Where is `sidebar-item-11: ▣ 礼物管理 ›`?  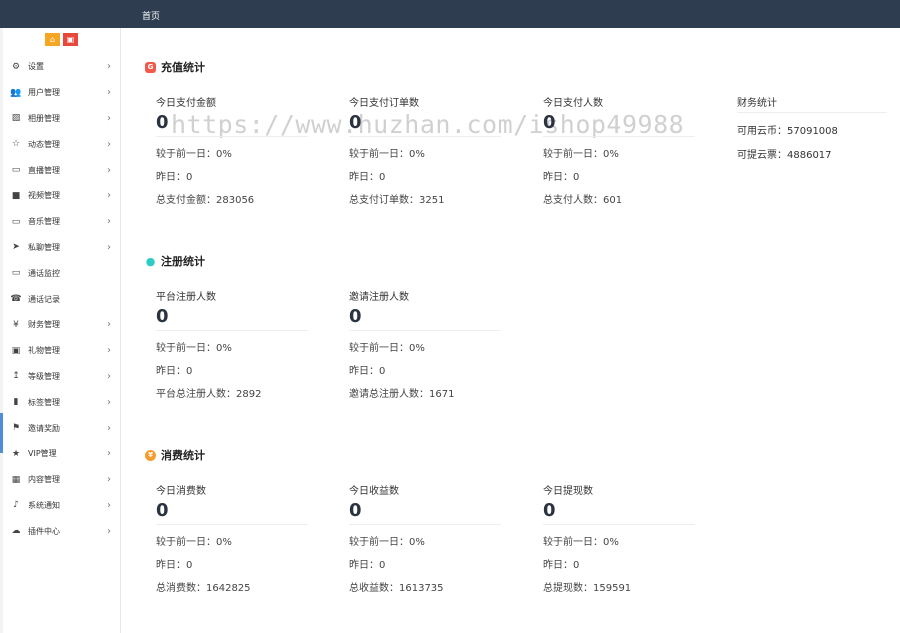 sidebar-item-11: ▣ 礼物管理 › is located at coordinates (60, 351).